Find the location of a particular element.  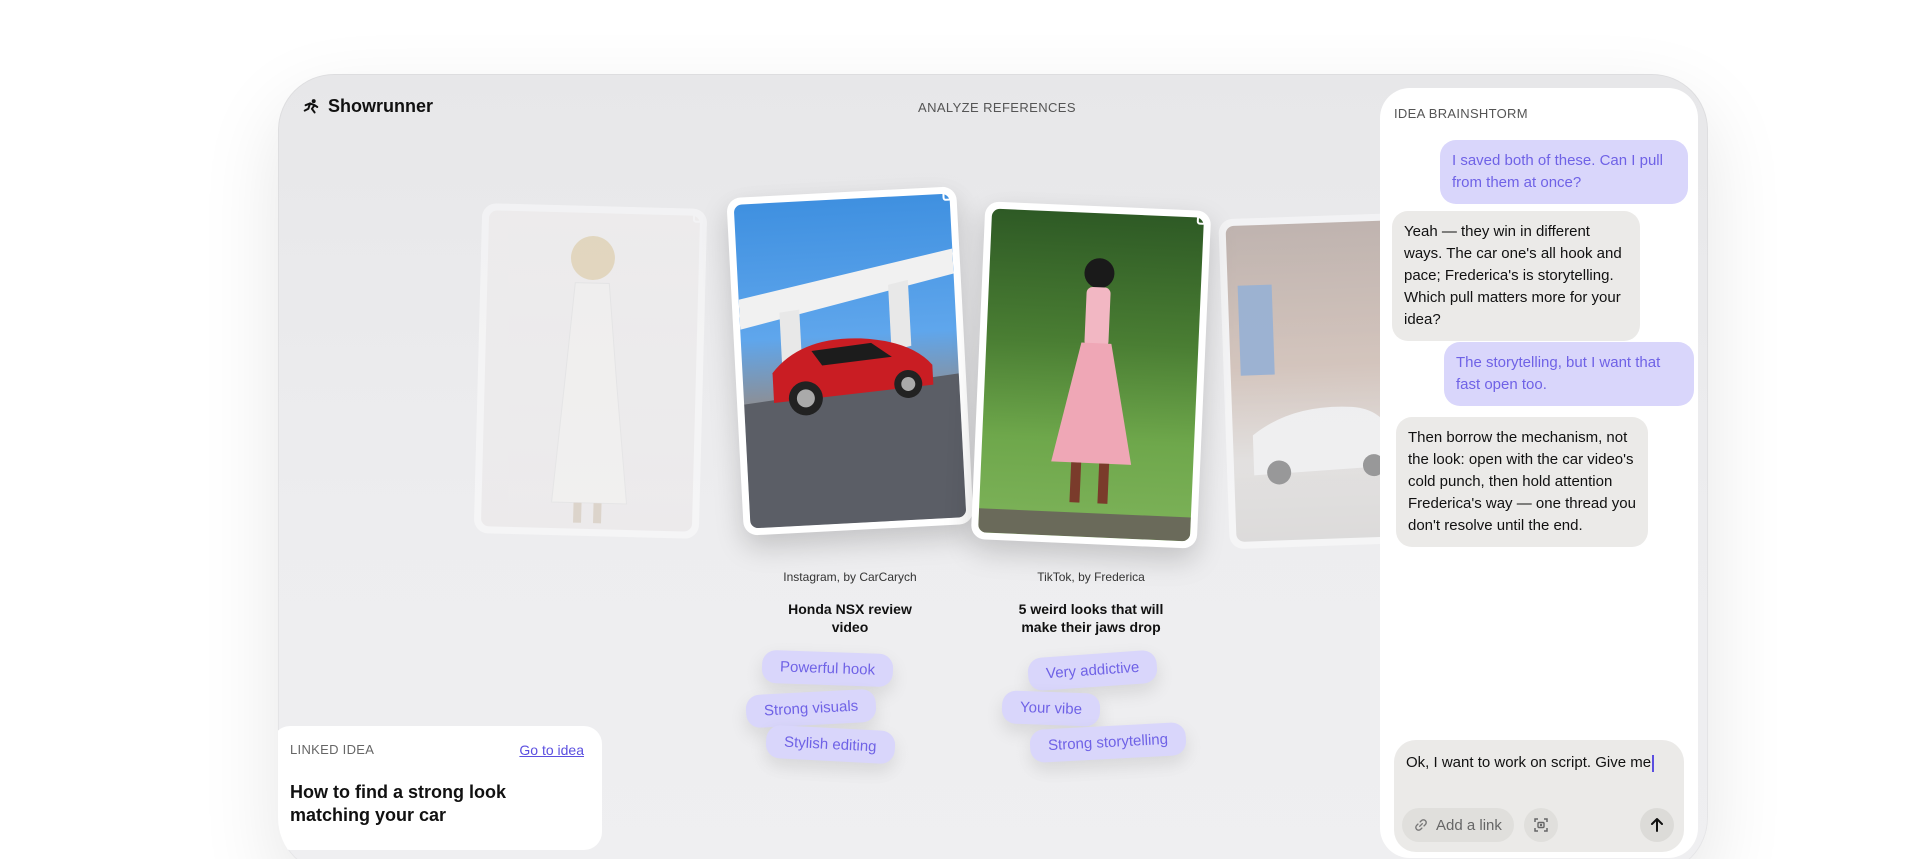

reference-card-fashion is located at coordinates (590, 371).